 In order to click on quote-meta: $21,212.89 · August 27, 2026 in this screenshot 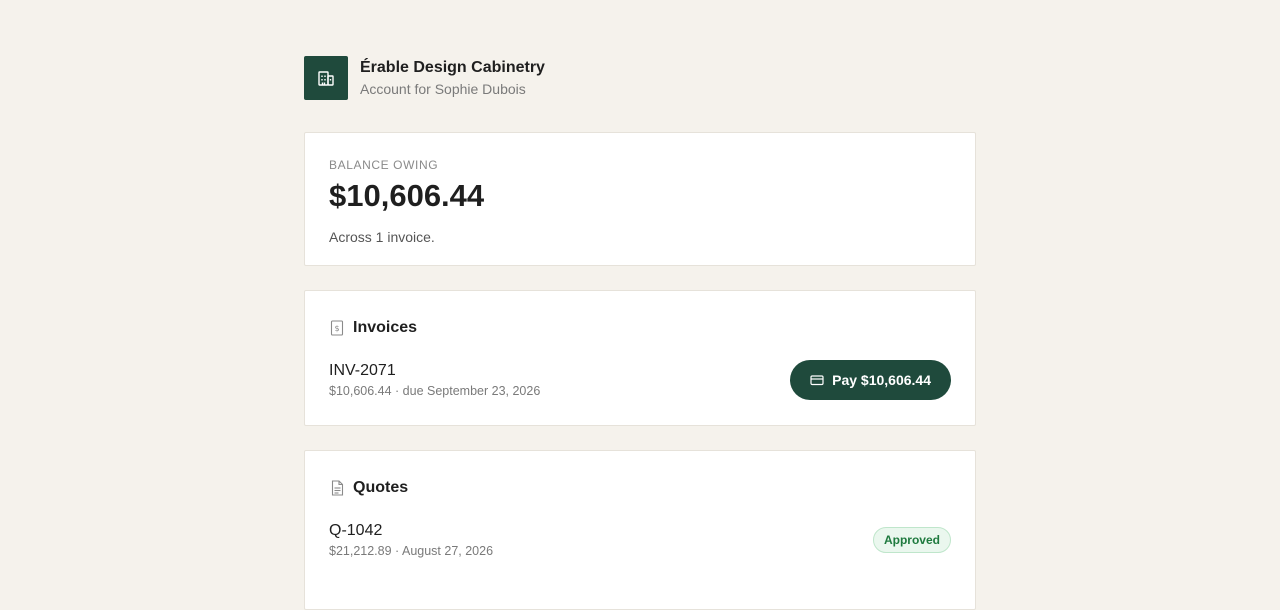, I will do `click(411, 551)`.